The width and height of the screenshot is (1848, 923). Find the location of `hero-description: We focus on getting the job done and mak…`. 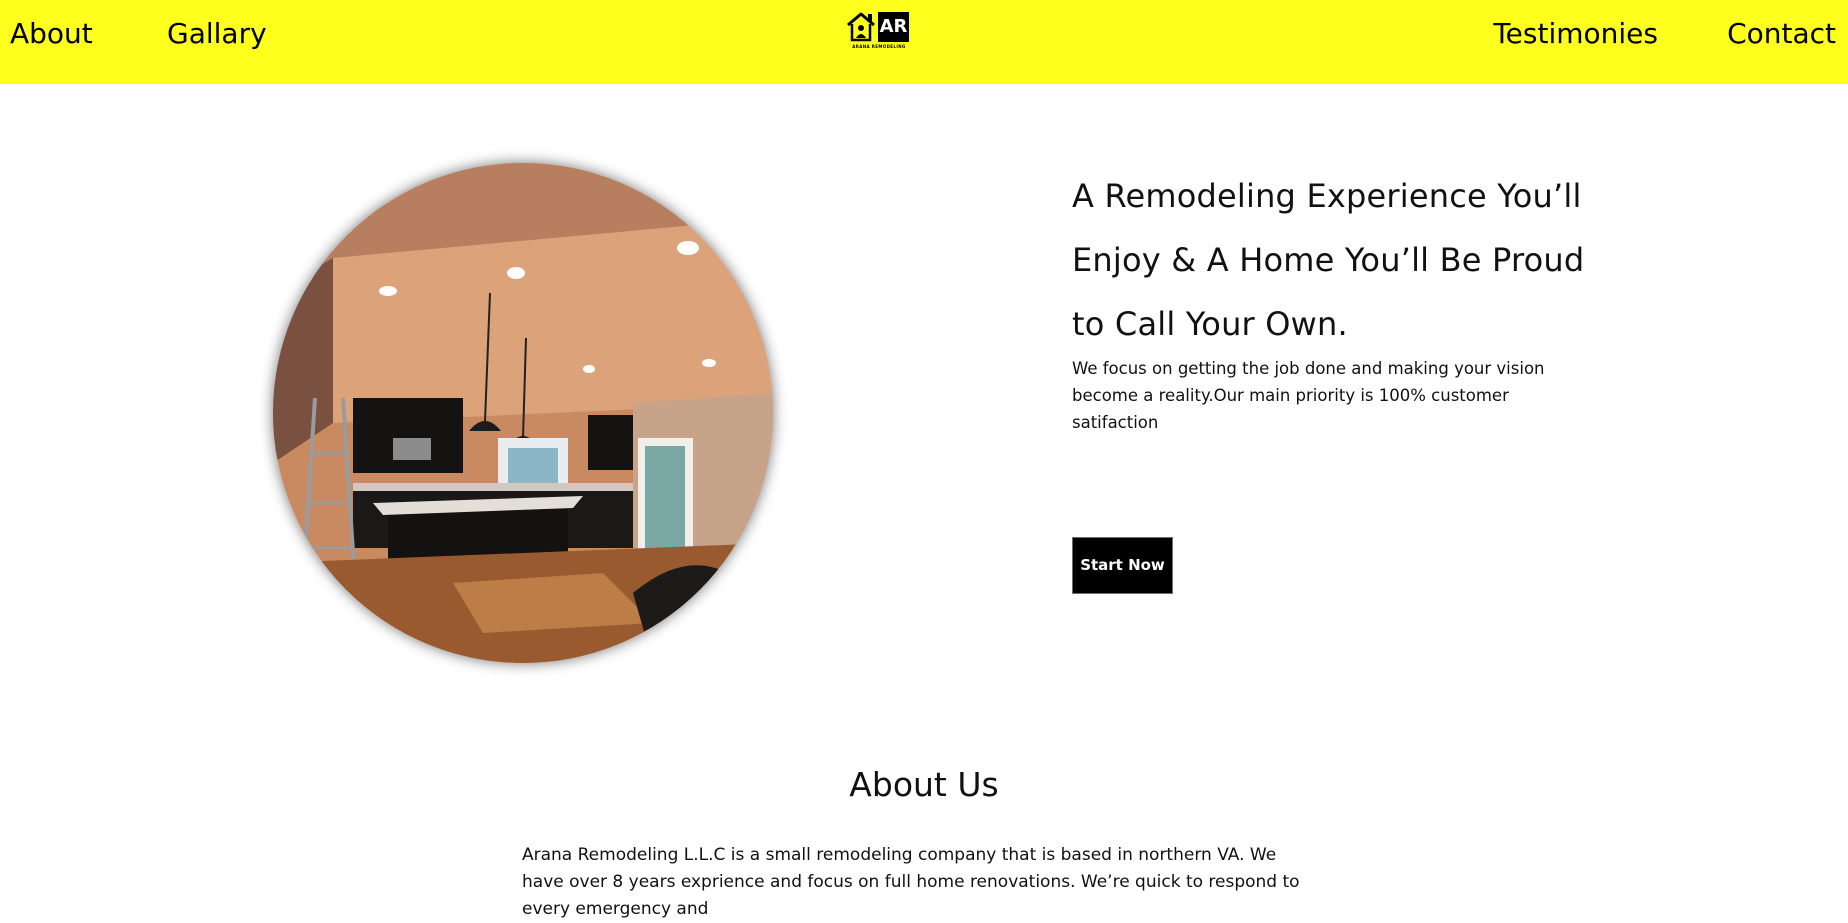

hero-description: We focus on getting the job done and mak… is located at coordinates (1308, 395).